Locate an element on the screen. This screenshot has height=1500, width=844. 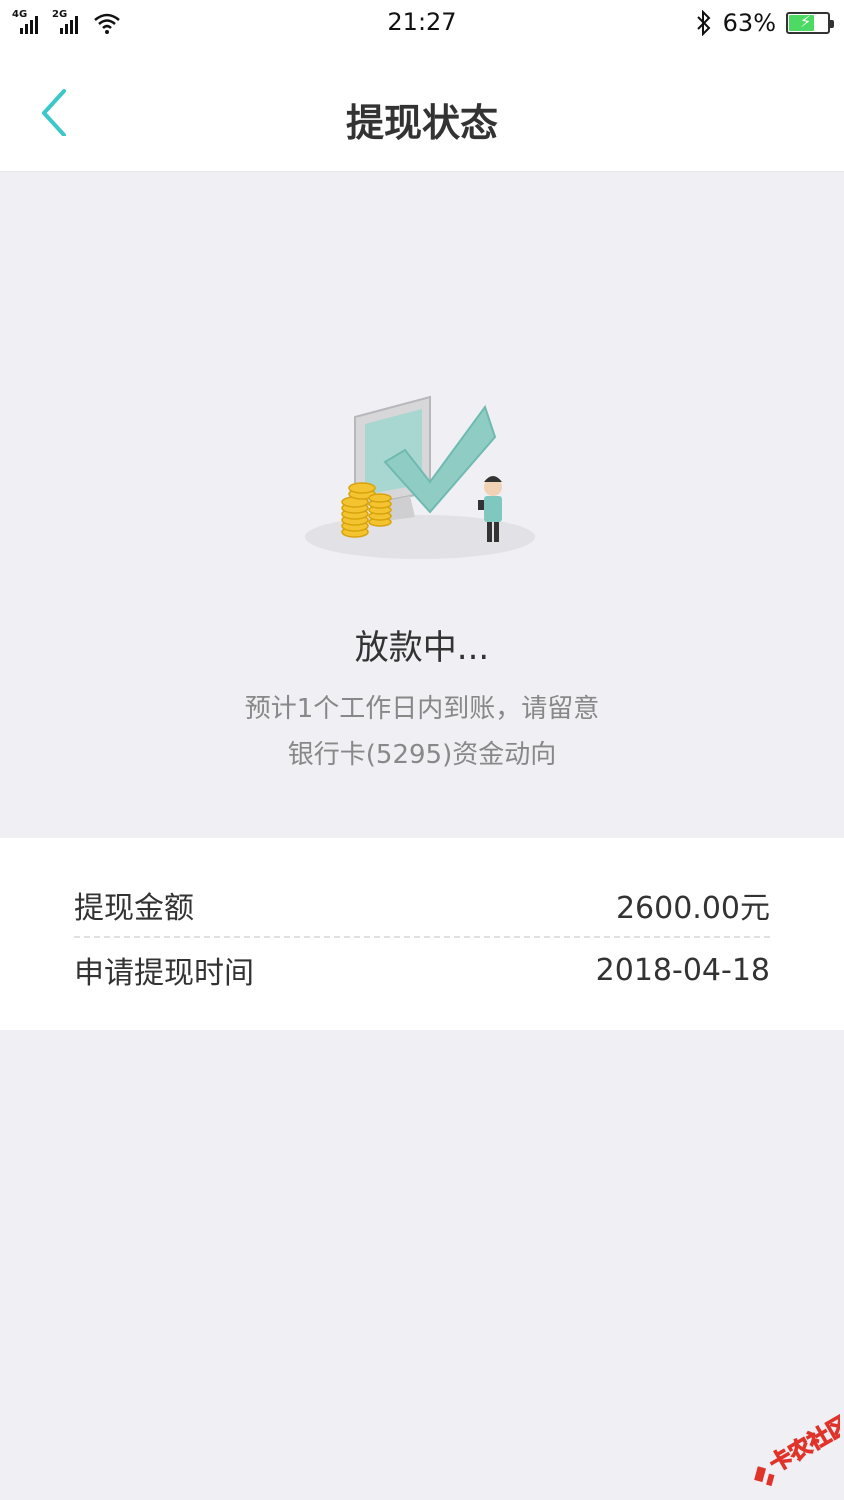
battery-percent: 63% is located at coordinates (749, 23).